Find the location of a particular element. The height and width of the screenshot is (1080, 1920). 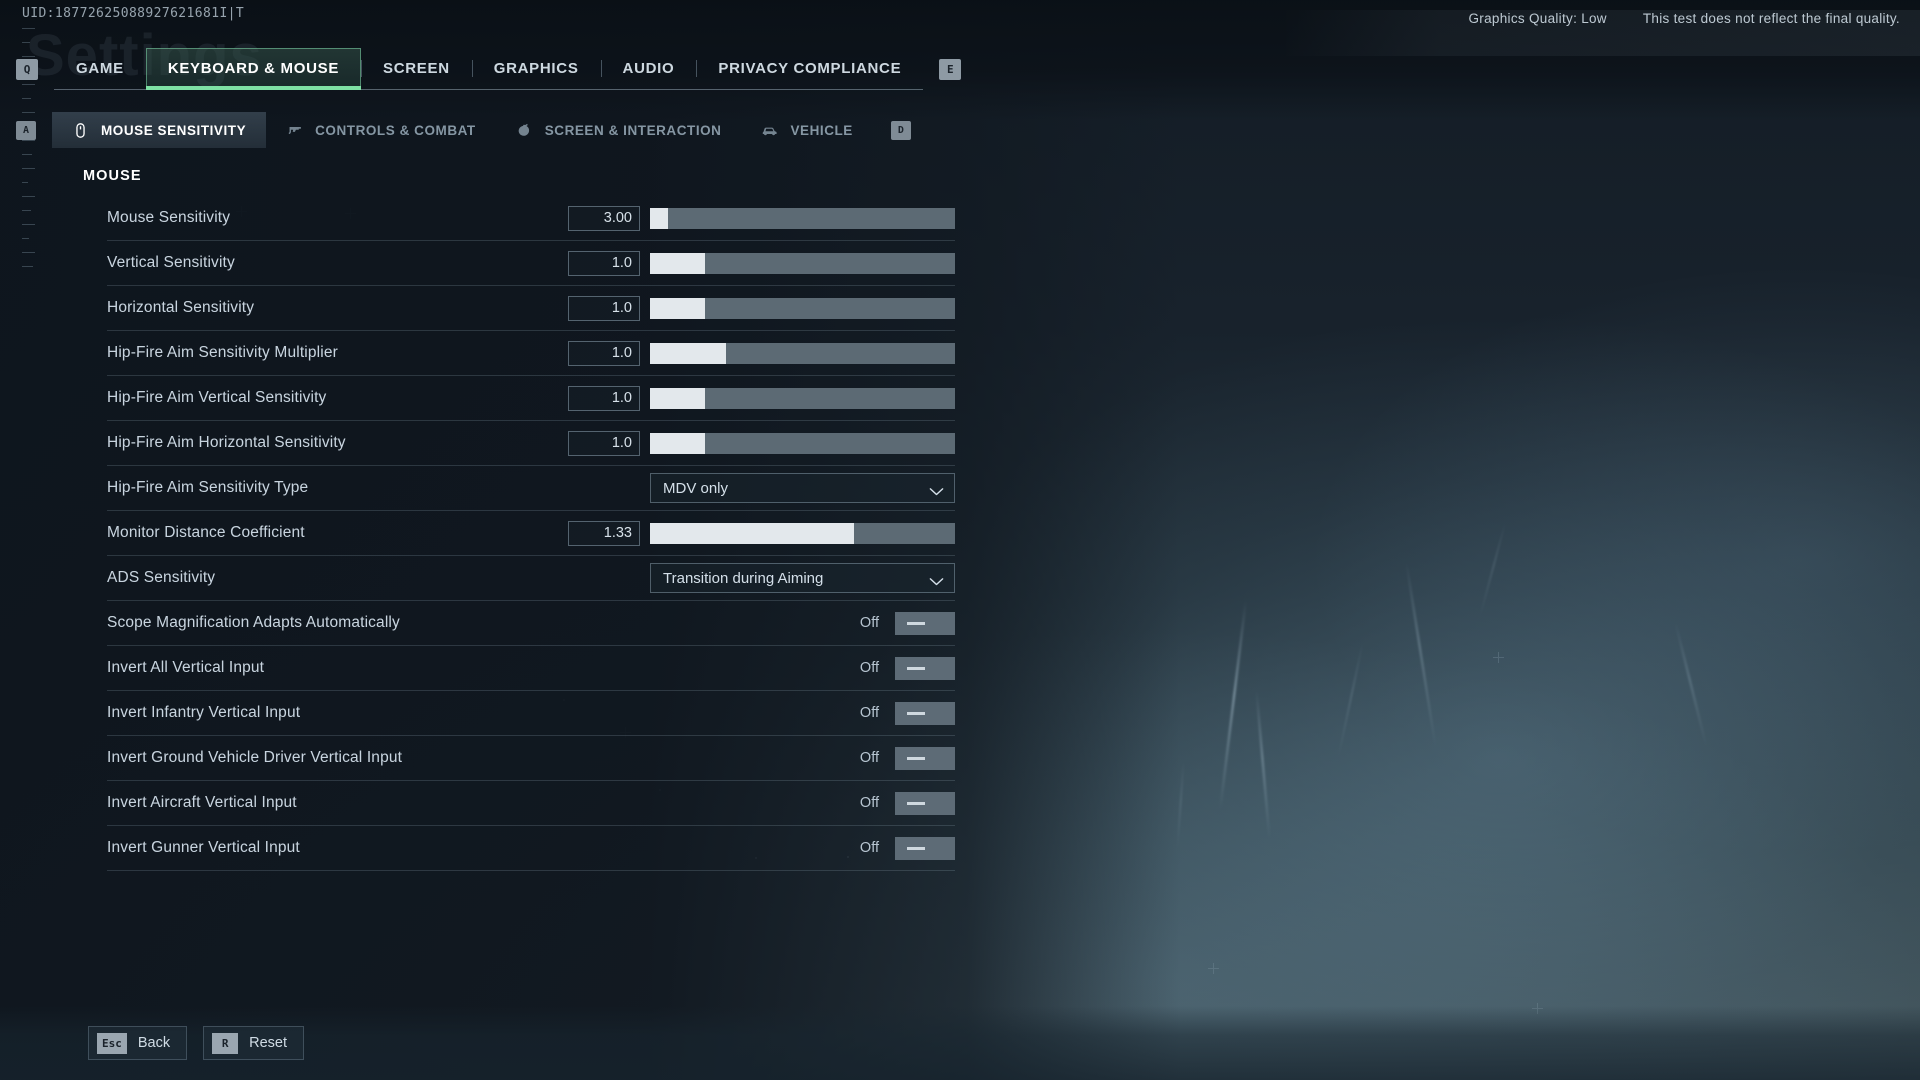

setting-label: Monitor Distance Coefficient is located at coordinates (206, 532).